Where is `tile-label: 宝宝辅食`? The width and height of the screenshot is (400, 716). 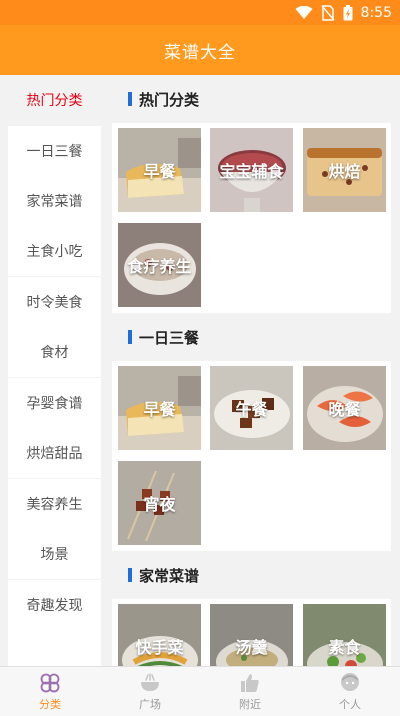
tile-label: 宝宝辅食 is located at coordinates (251, 171).